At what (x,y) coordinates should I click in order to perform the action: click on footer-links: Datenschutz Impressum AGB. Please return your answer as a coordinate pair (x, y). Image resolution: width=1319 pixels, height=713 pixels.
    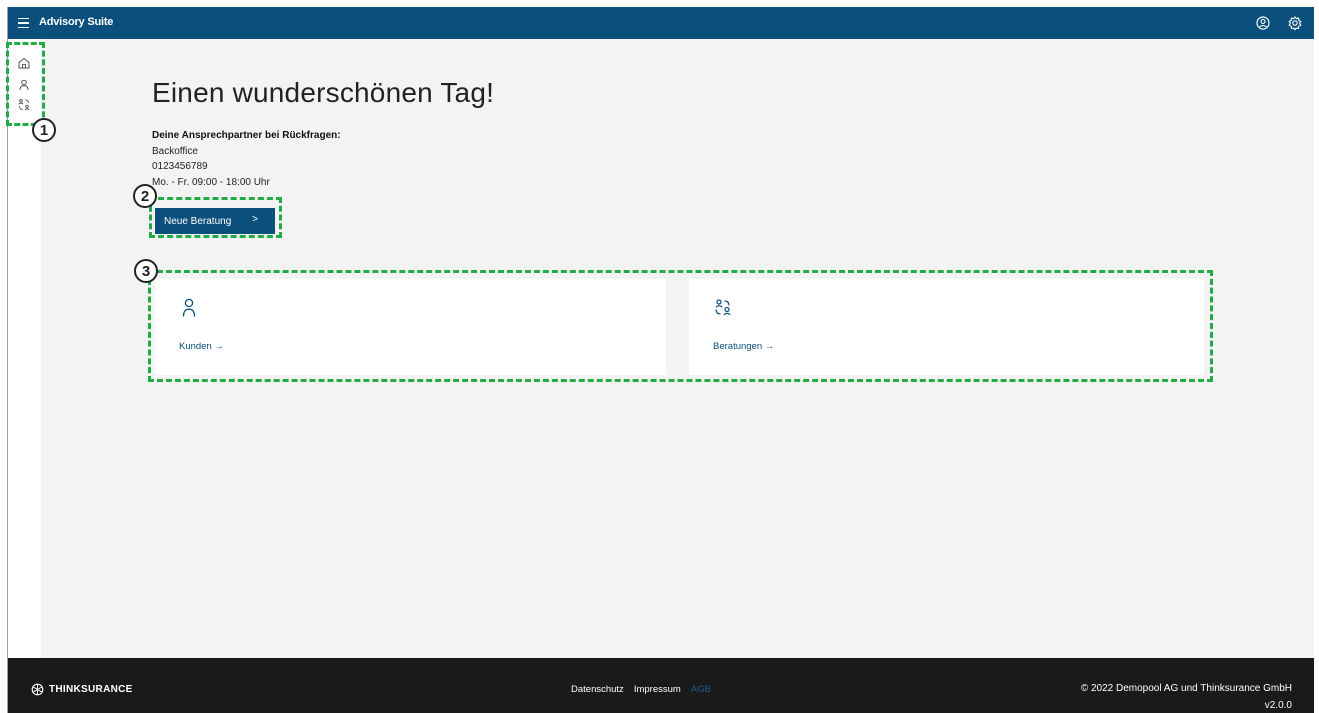
    Looking at the image, I should click on (641, 689).